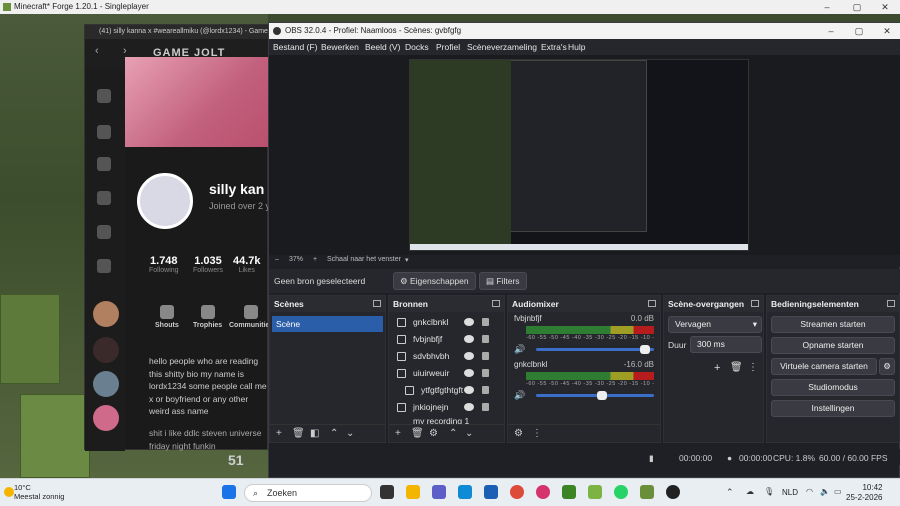 This screenshot has width=900, height=506. Describe the element at coordinates (465, 492) in the screenshot. I see `edge-icon` at that location.